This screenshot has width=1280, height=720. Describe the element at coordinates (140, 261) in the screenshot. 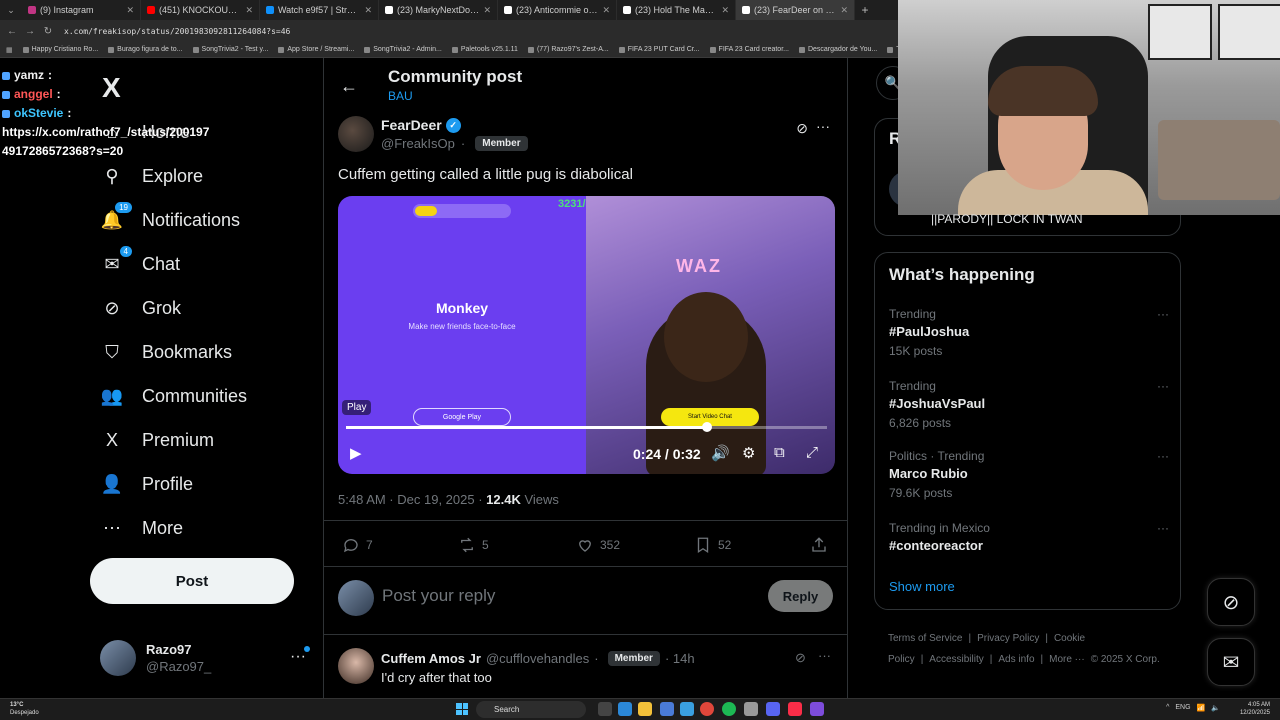

I see `sidebar-item-chat: ✉ 4 Chat` at that location.